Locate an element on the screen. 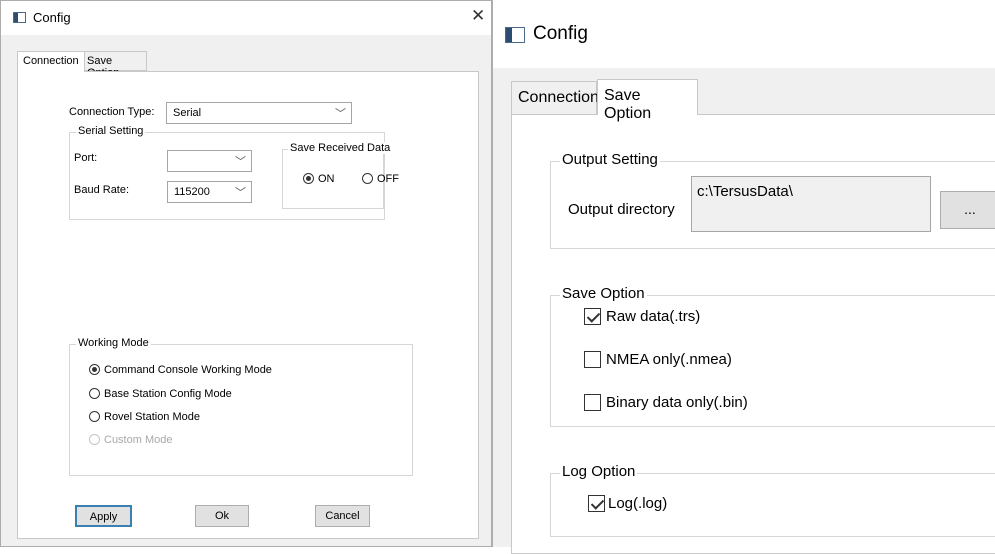 This screenshot has height=554, width=995. title-bar: Config ✕ is located at coordinates (246, 18).